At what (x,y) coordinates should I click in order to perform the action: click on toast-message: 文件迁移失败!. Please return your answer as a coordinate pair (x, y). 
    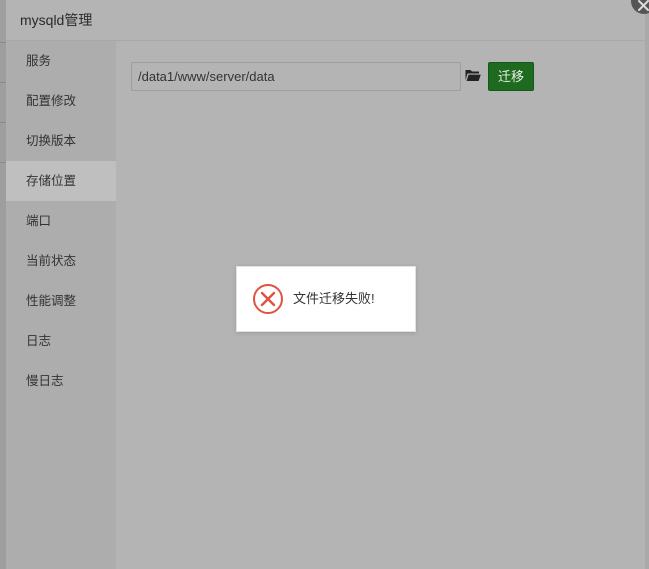
    Looking at the image, I should click on (334, 298).